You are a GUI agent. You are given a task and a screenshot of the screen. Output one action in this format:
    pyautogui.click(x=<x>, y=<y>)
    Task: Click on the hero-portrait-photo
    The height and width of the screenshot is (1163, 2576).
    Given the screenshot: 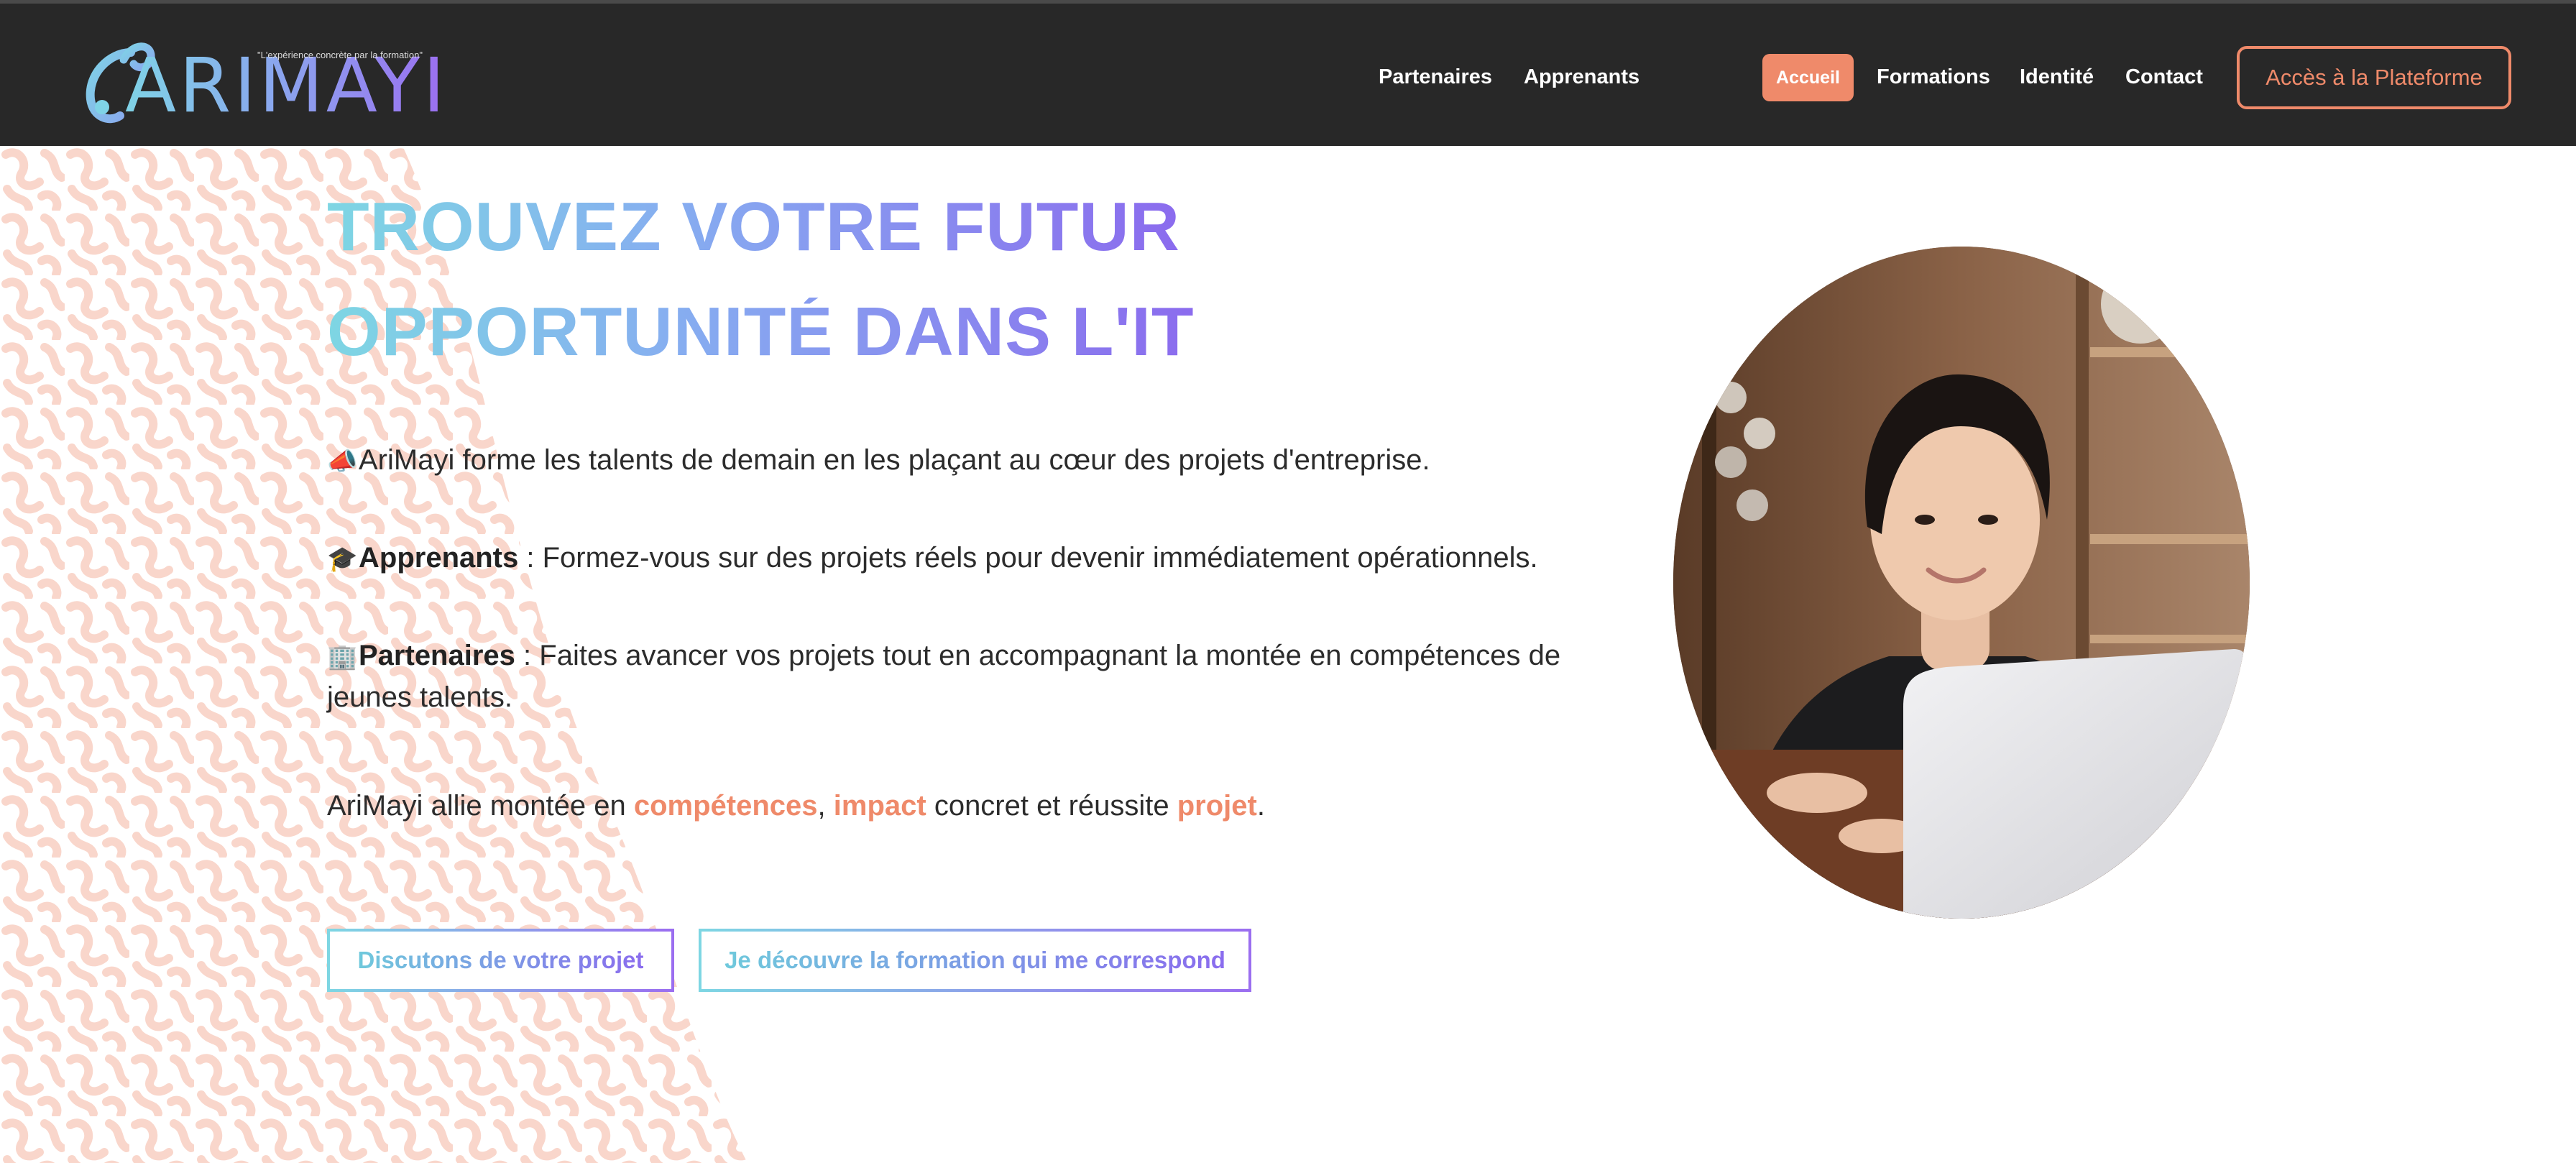 What is the action you would take?
    pyautogui.click(x=1961, y=583)
    